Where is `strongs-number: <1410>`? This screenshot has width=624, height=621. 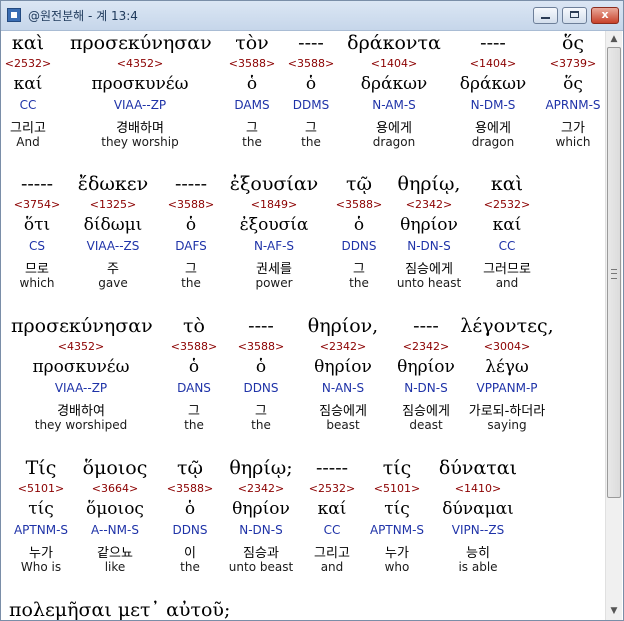 strongs-number: <1410> is located at coordinates (478, 488).